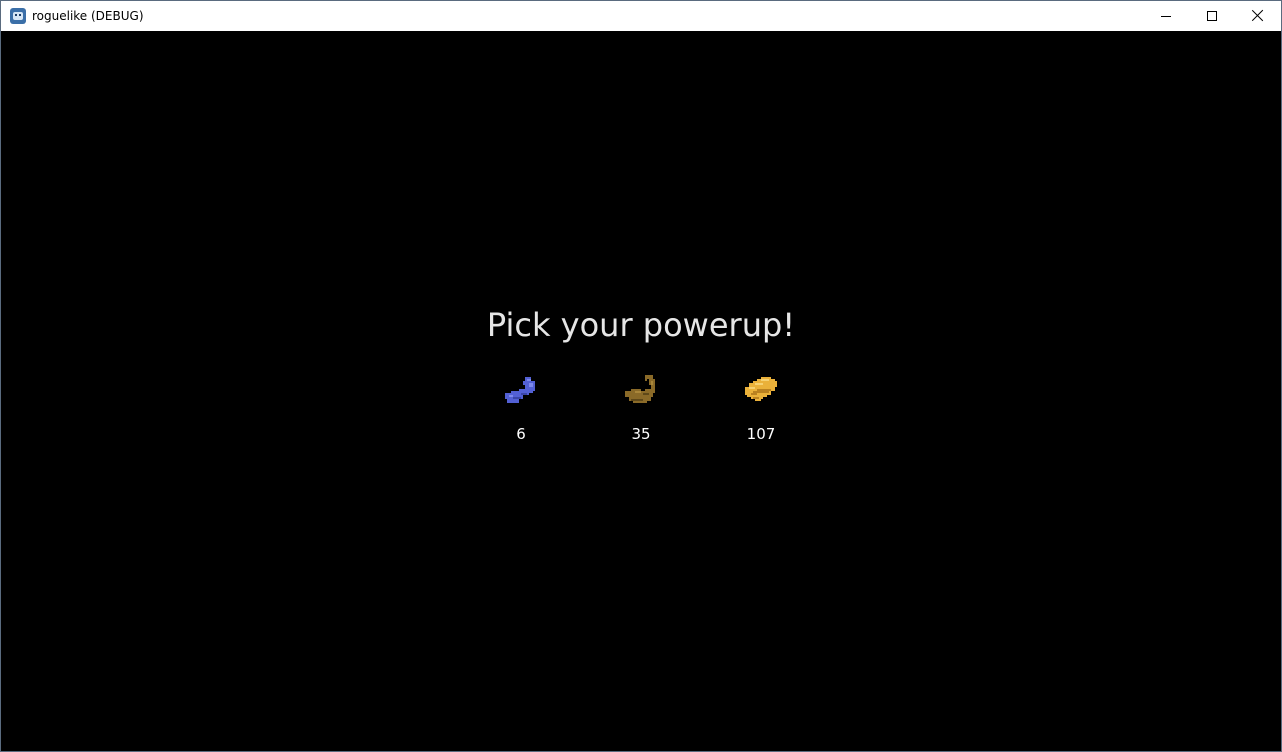  I want to click on maximize-icon, so click(1212, 16).